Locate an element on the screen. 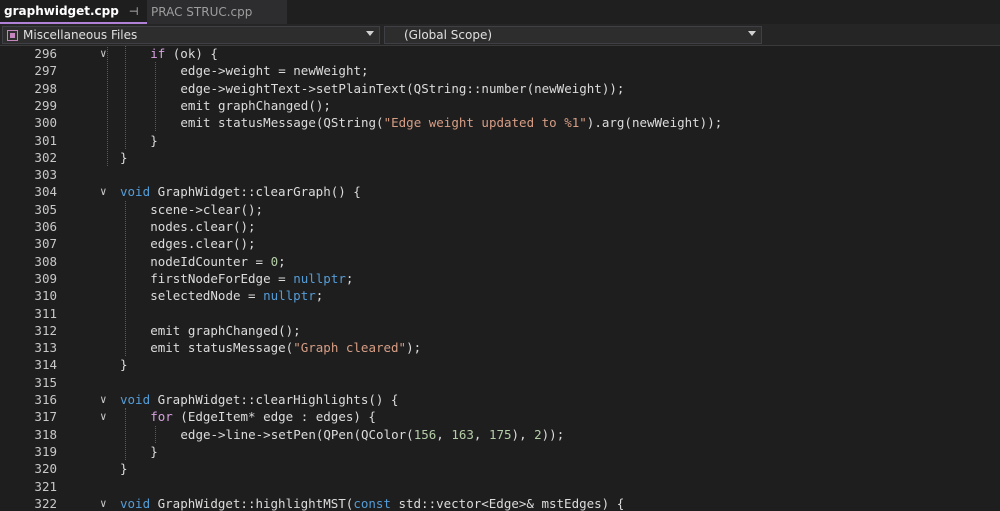 The image size is (1000, 511). line-number: 320 is located at coordinates (45, 469).